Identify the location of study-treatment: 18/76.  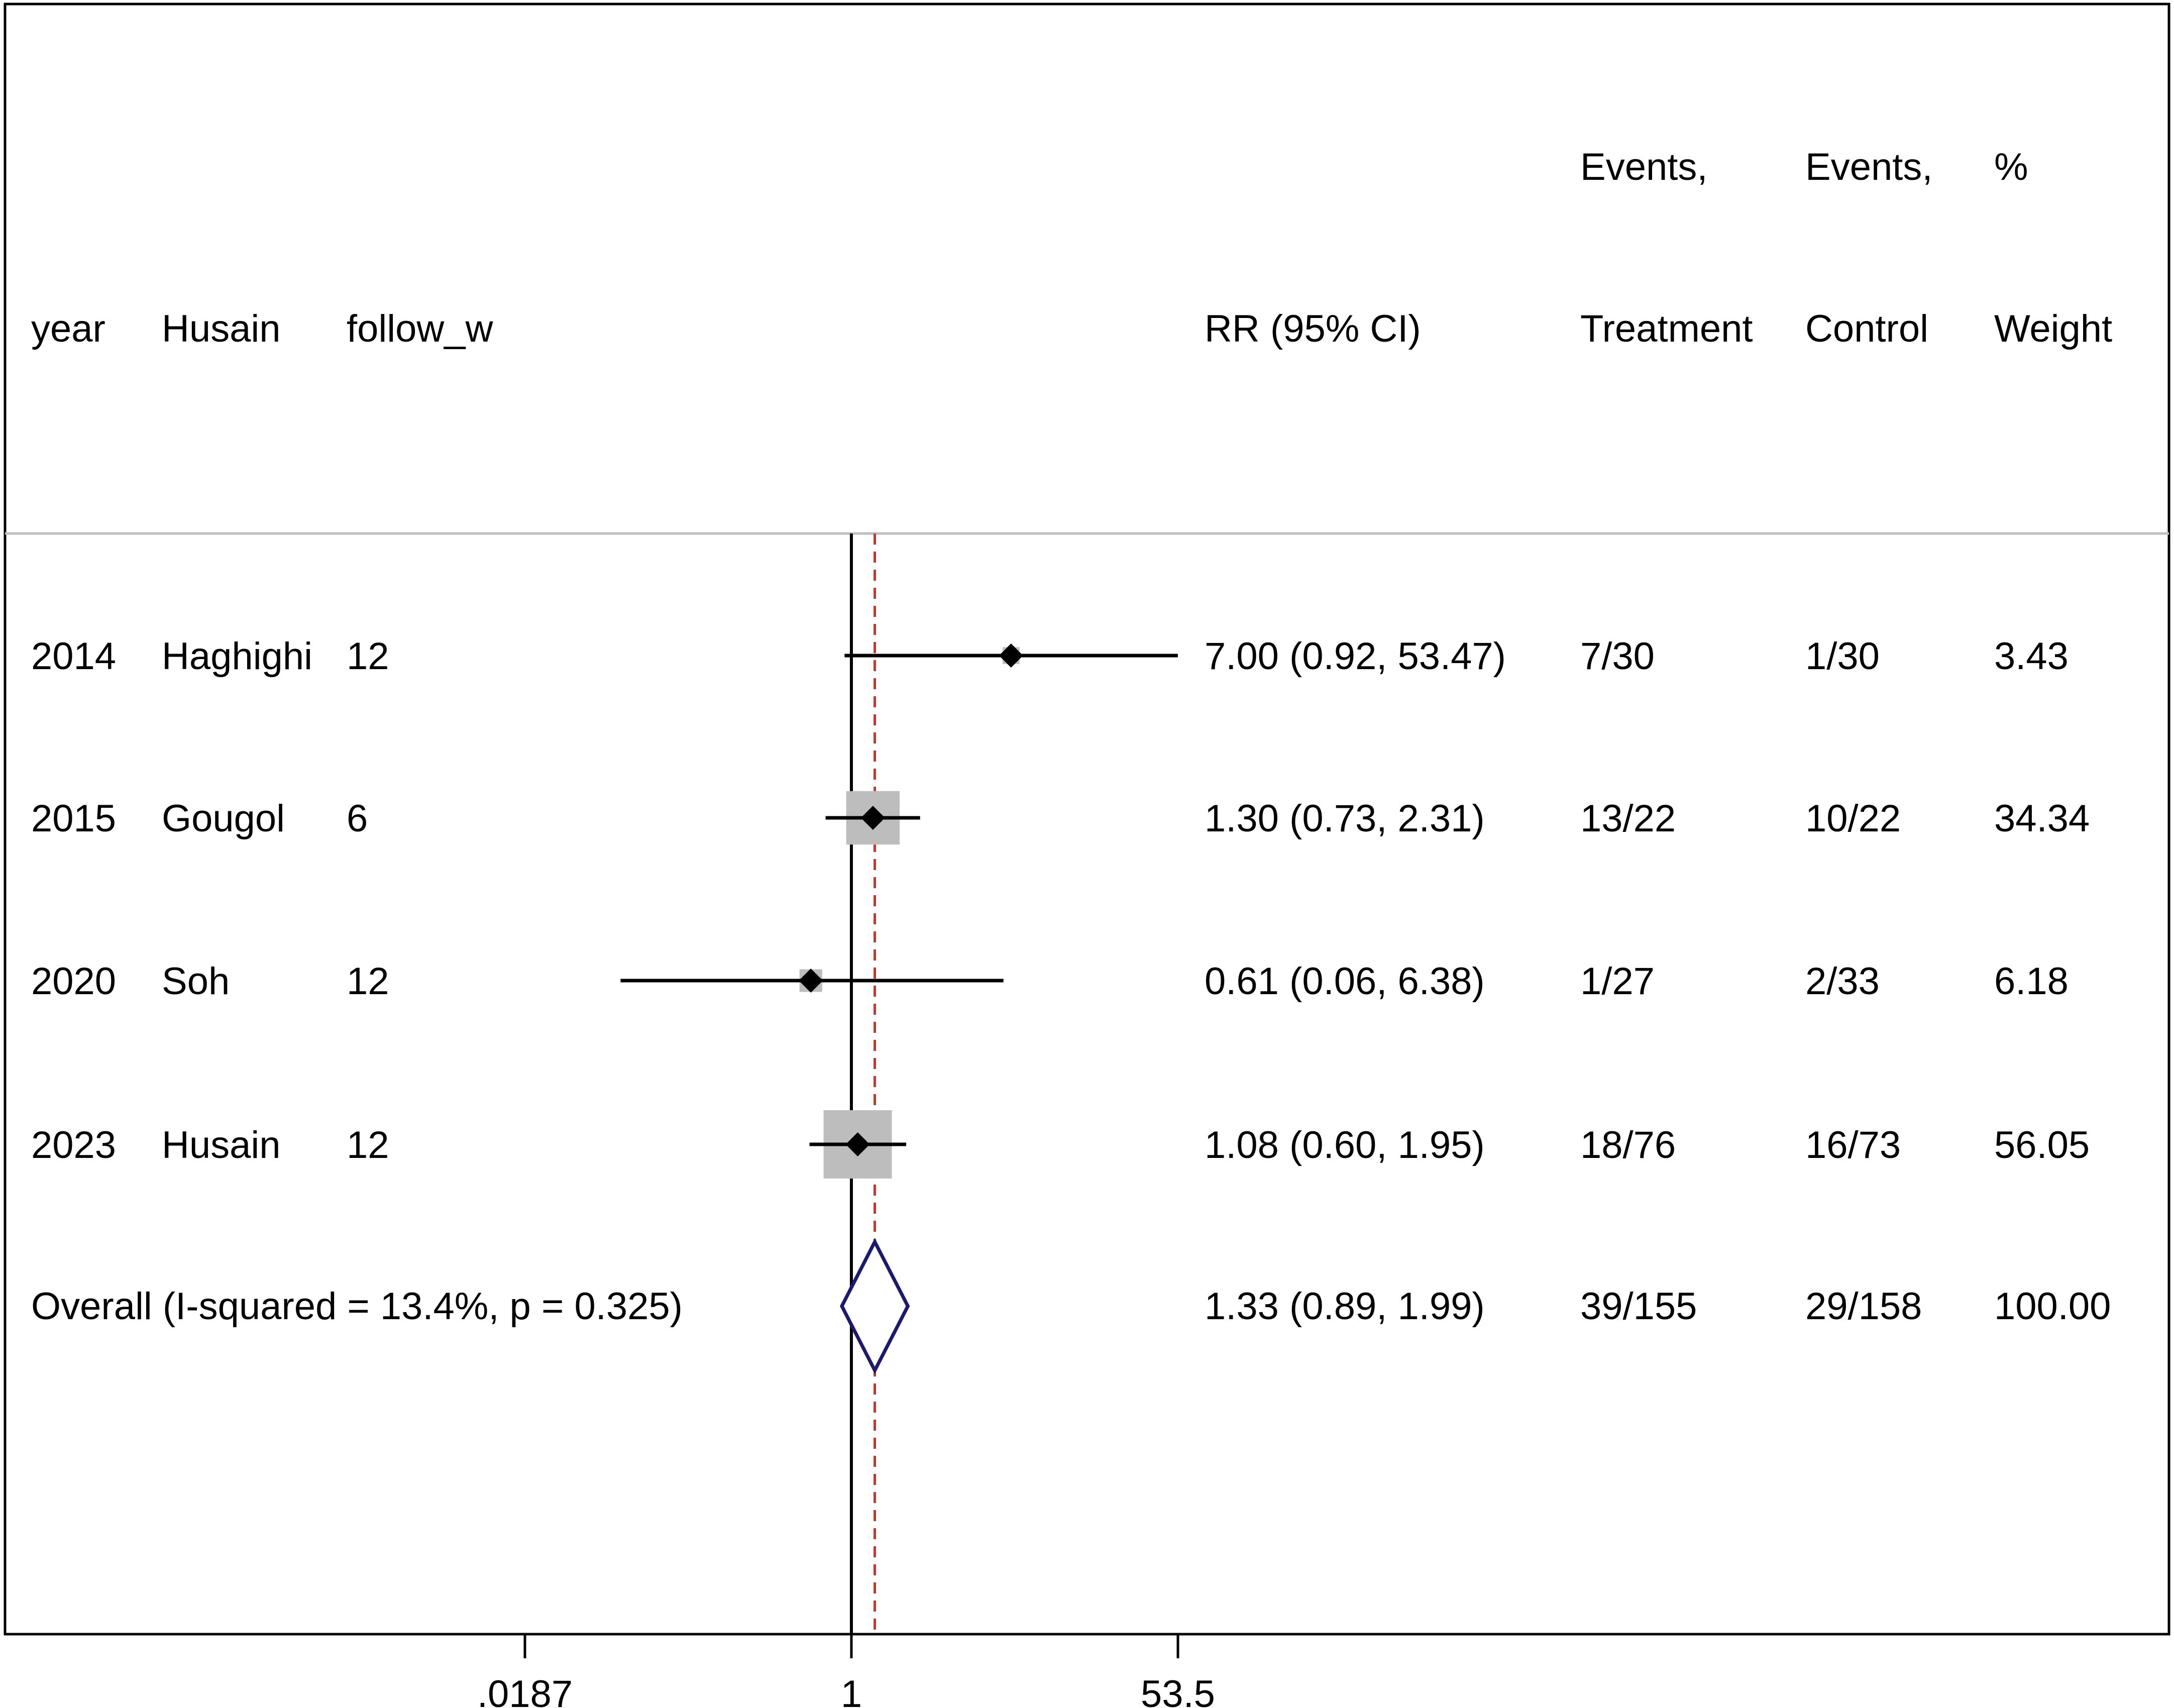
(1628, 1145).